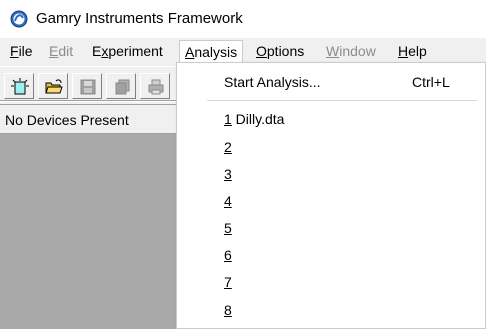 This screenshot has width=486, height=329. What do you see at coordinates (67, 120) in the screenshot?
I see `device-status-label: No Devices Present` at bounding box center [67, 120].